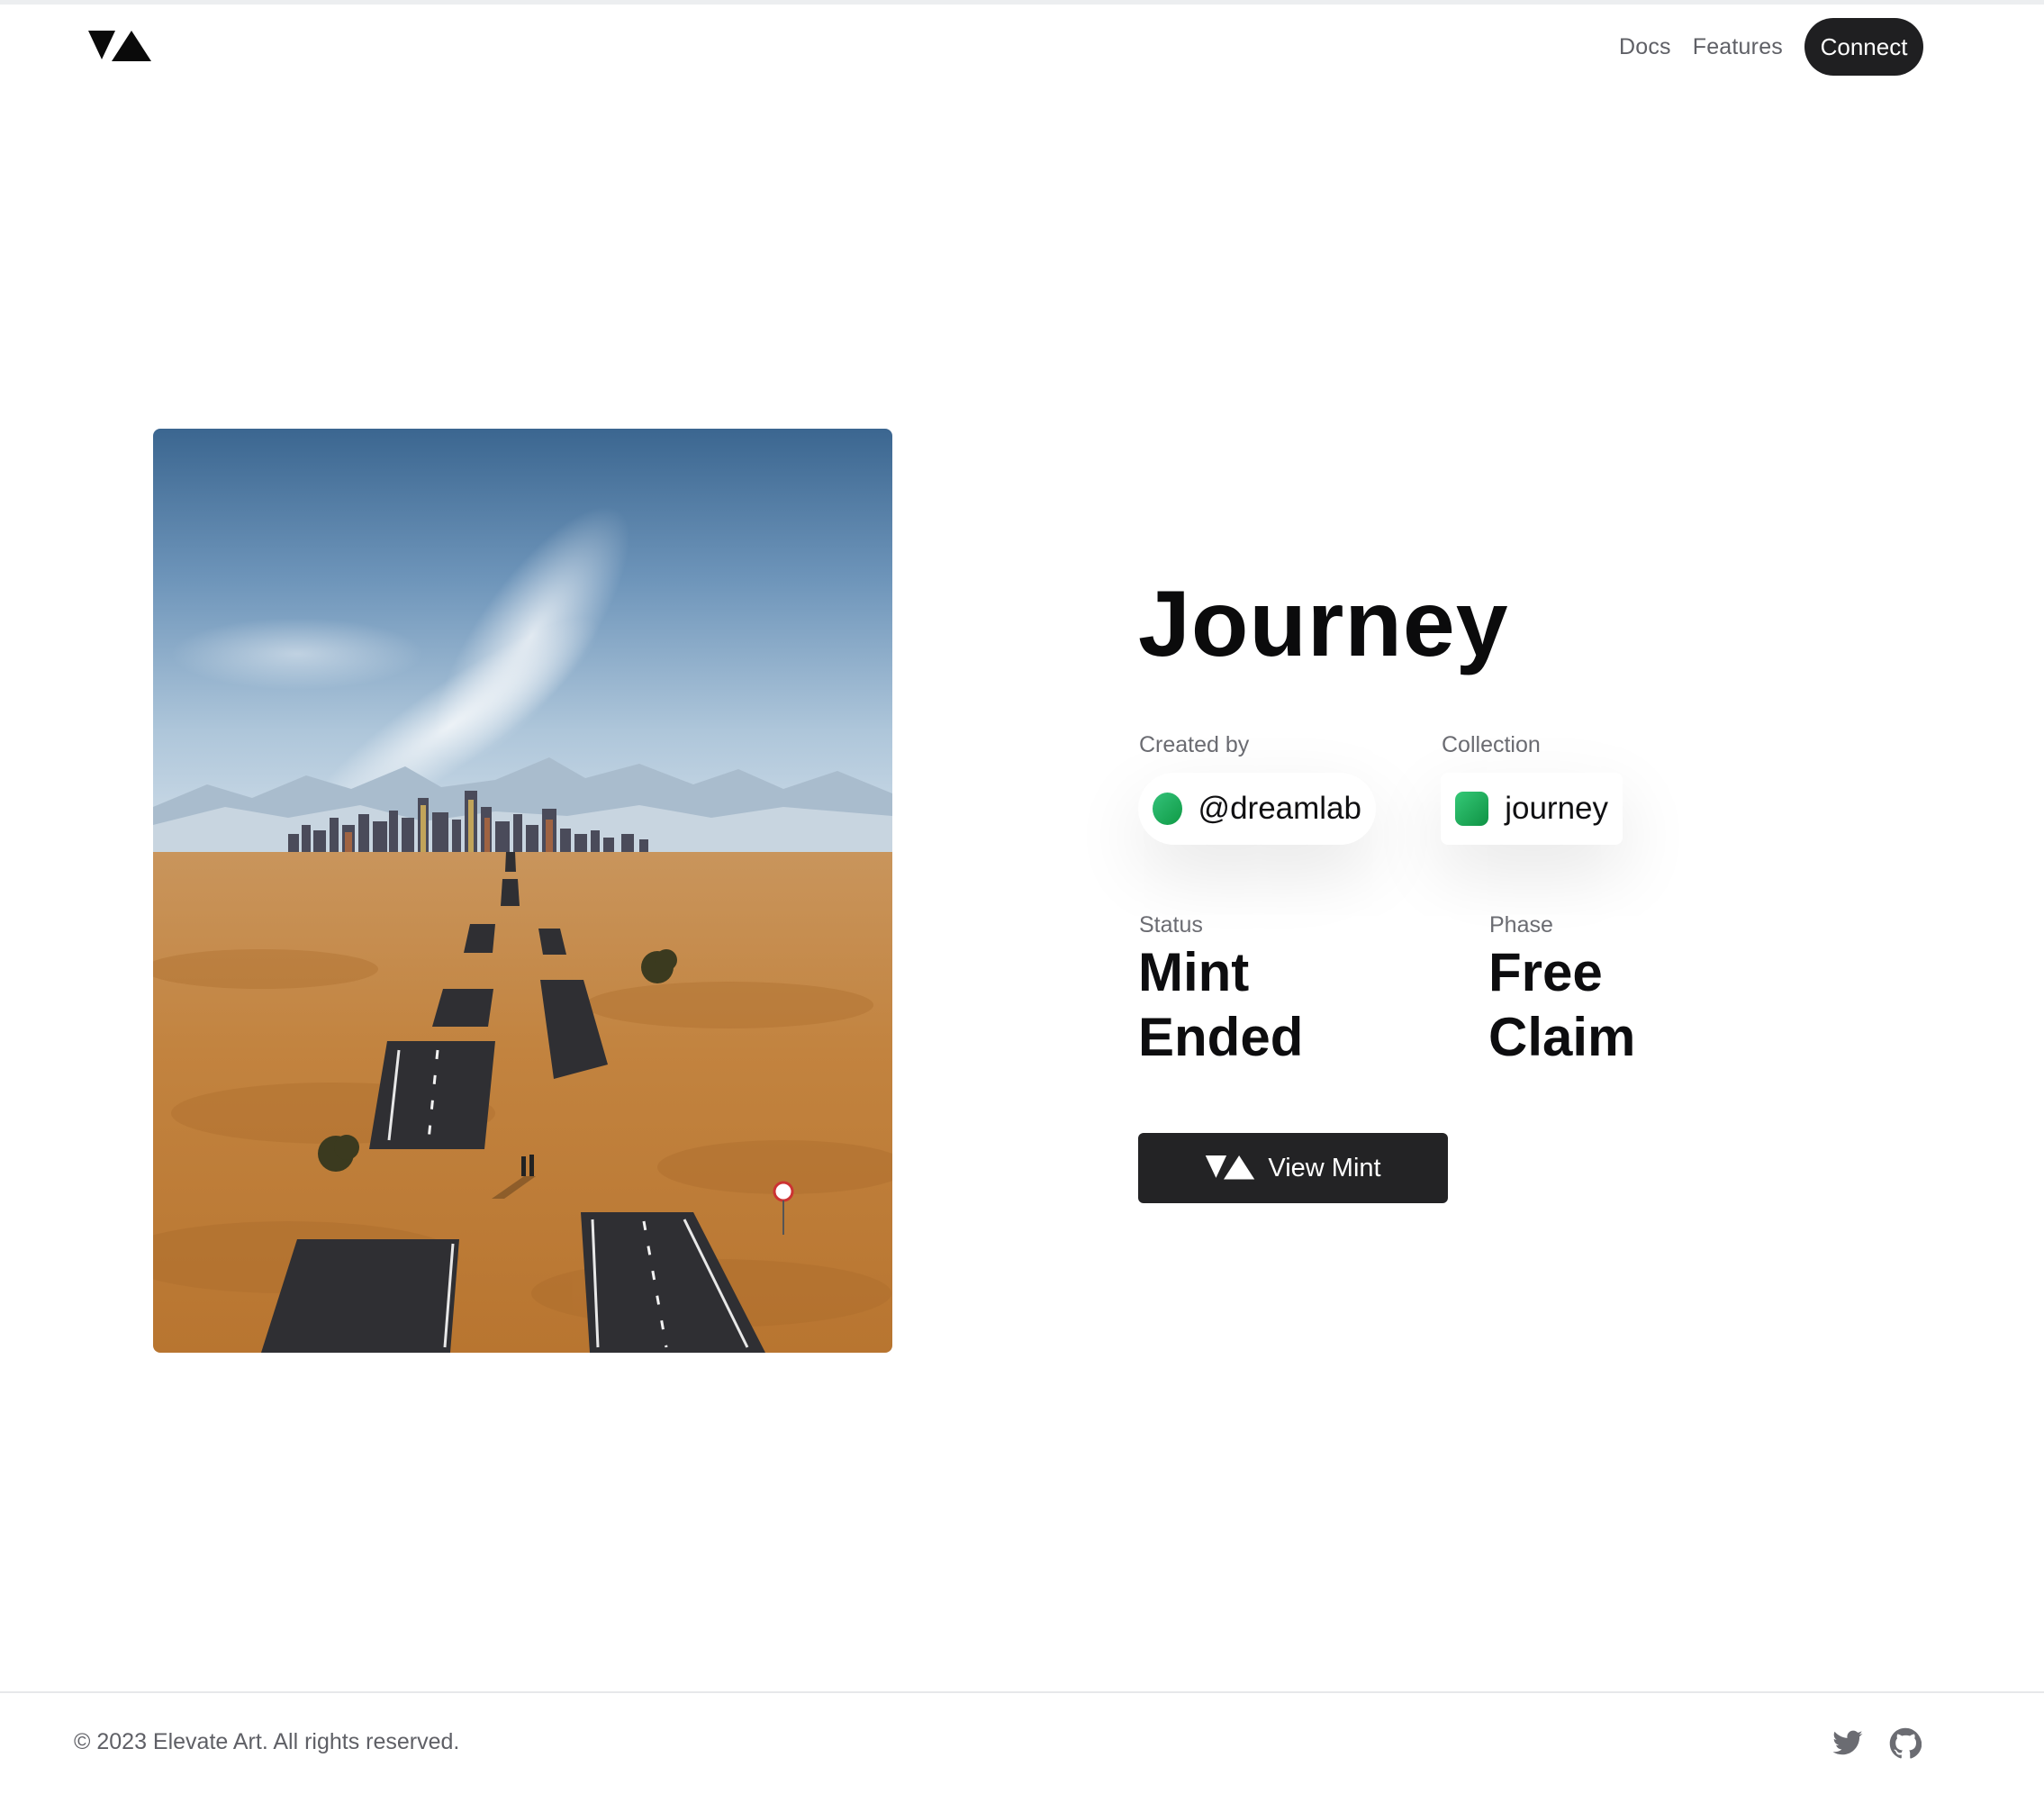  Describe the element at coordinates (1863, 47) in the screenshot. I see `connect-button: Connect` at that location.